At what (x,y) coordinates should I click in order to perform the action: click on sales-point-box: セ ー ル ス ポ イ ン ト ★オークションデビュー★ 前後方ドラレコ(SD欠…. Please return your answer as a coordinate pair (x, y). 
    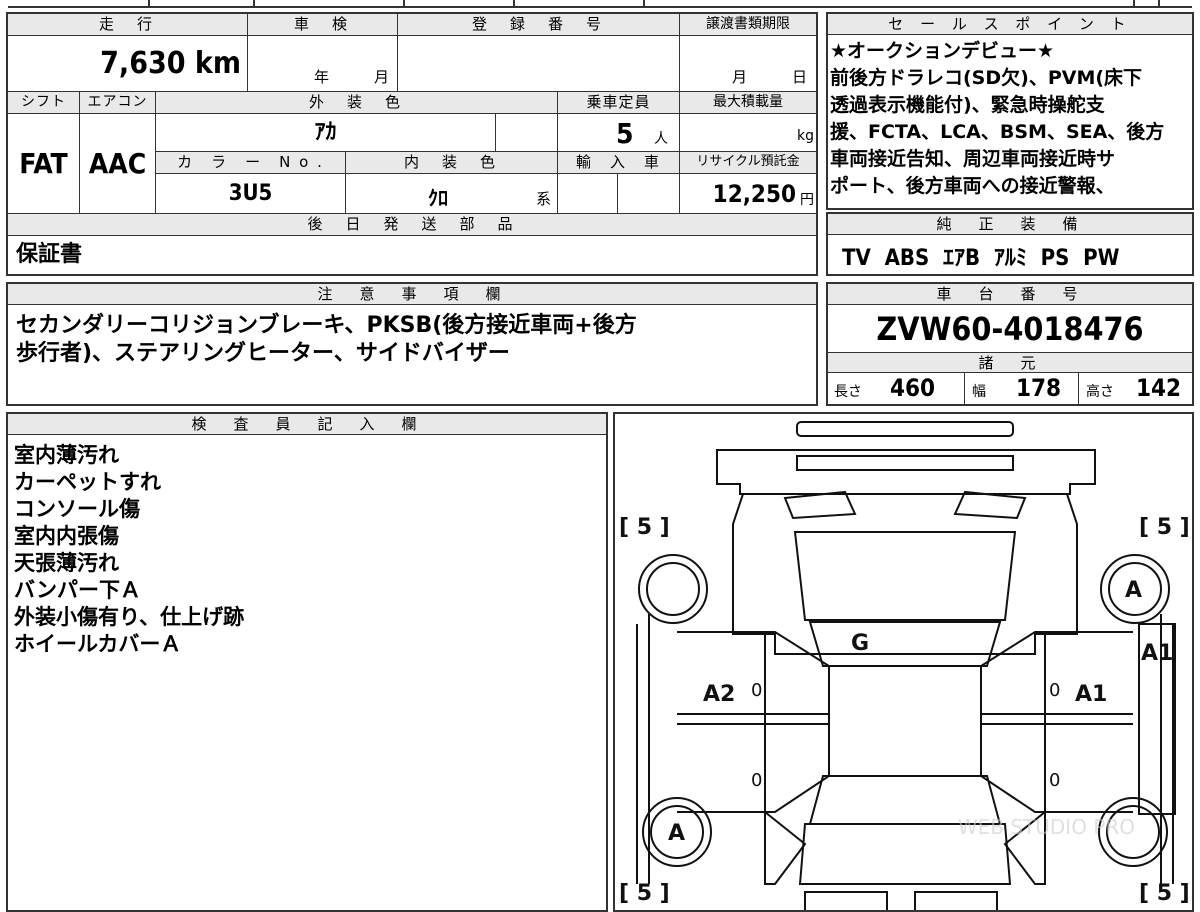
    Looking at the image, I should click on (1010, 111).